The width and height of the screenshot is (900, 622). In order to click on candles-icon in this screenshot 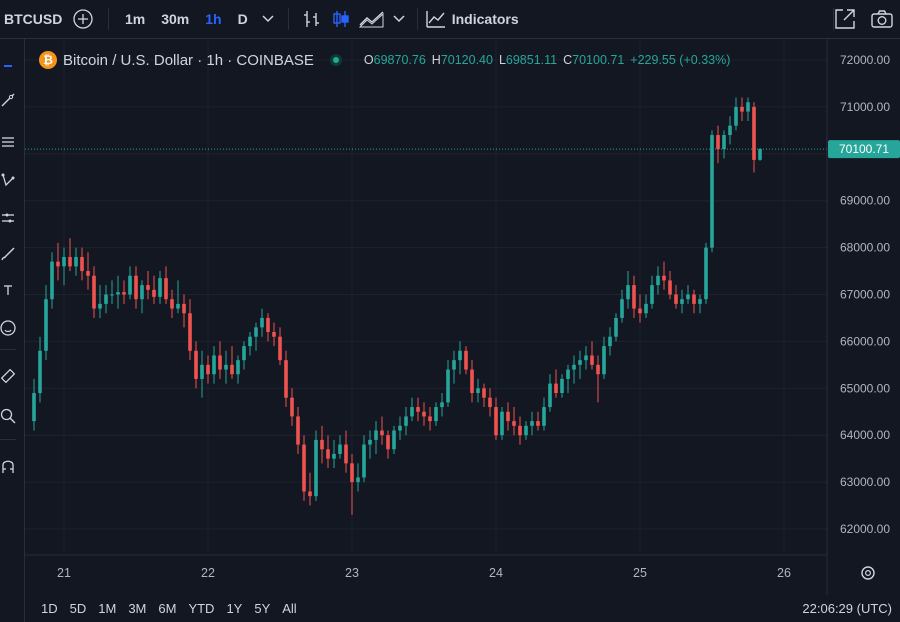, I will do `click(341, 19)`.